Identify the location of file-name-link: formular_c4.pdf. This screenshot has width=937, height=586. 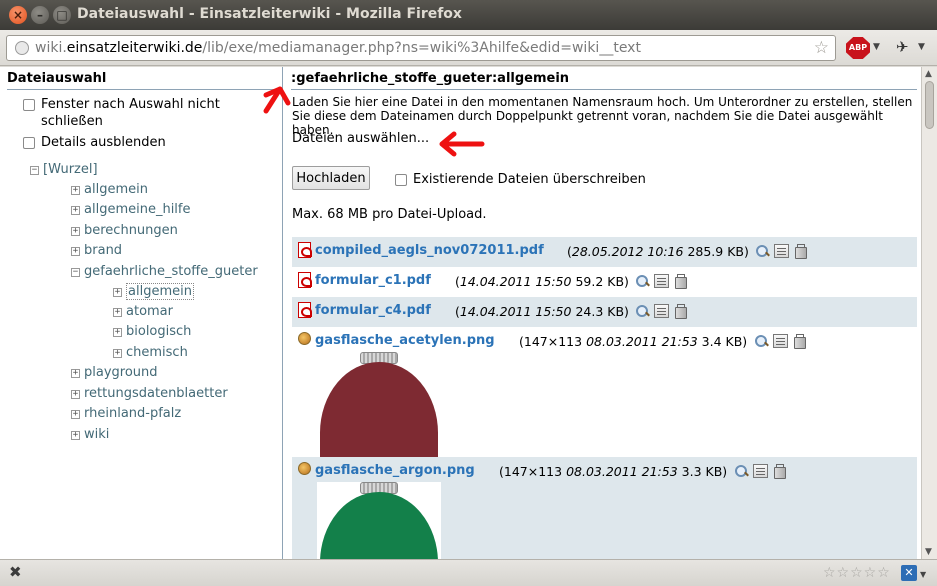
(373, 310).